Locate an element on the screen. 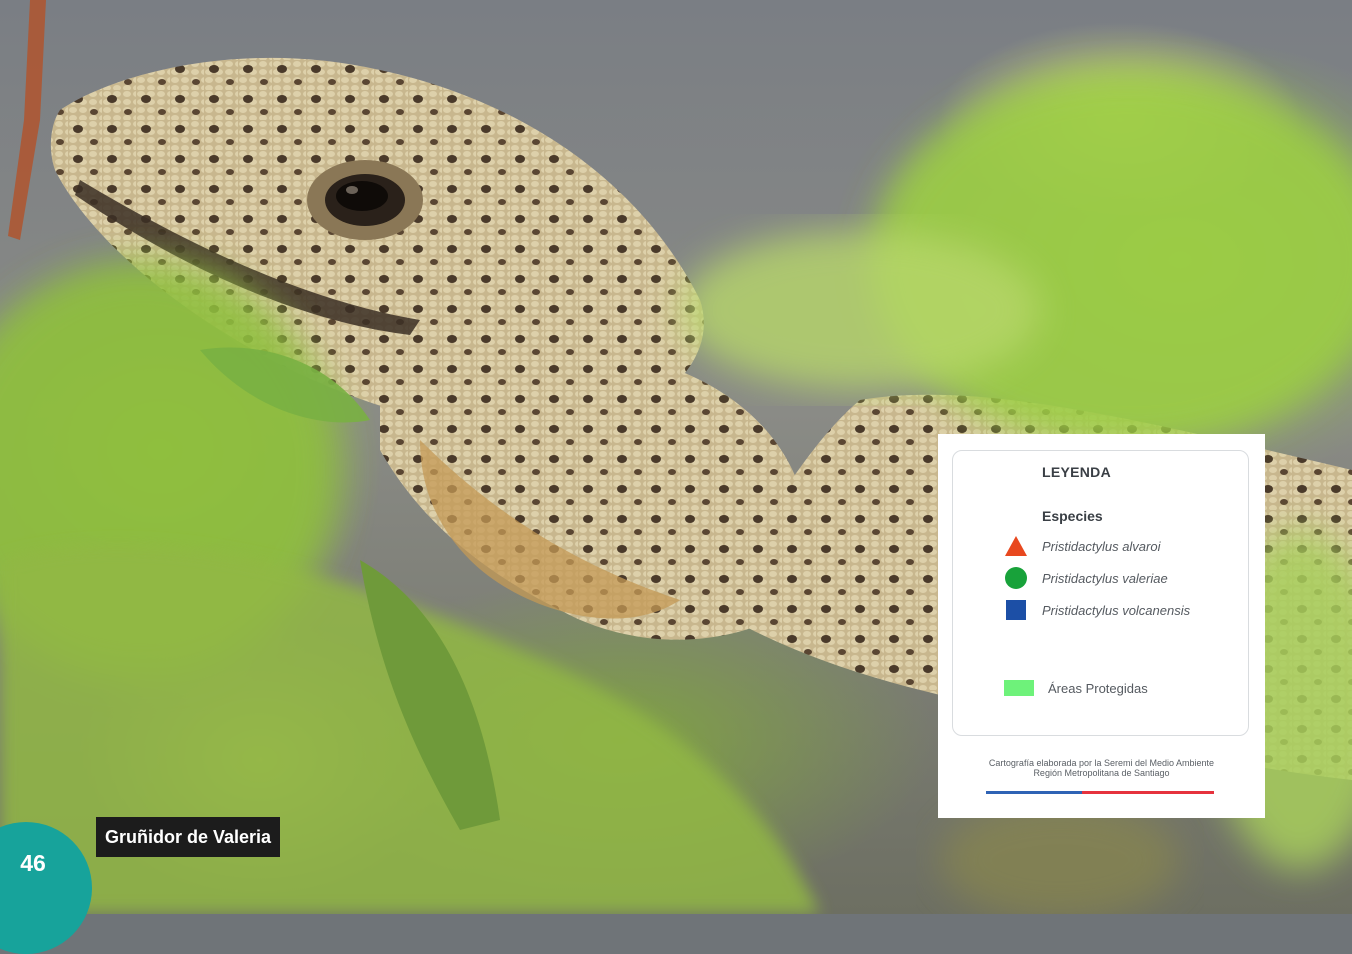  legend-item-label: Pristidactylus volcanensis is located at coordinates (1116, 610).